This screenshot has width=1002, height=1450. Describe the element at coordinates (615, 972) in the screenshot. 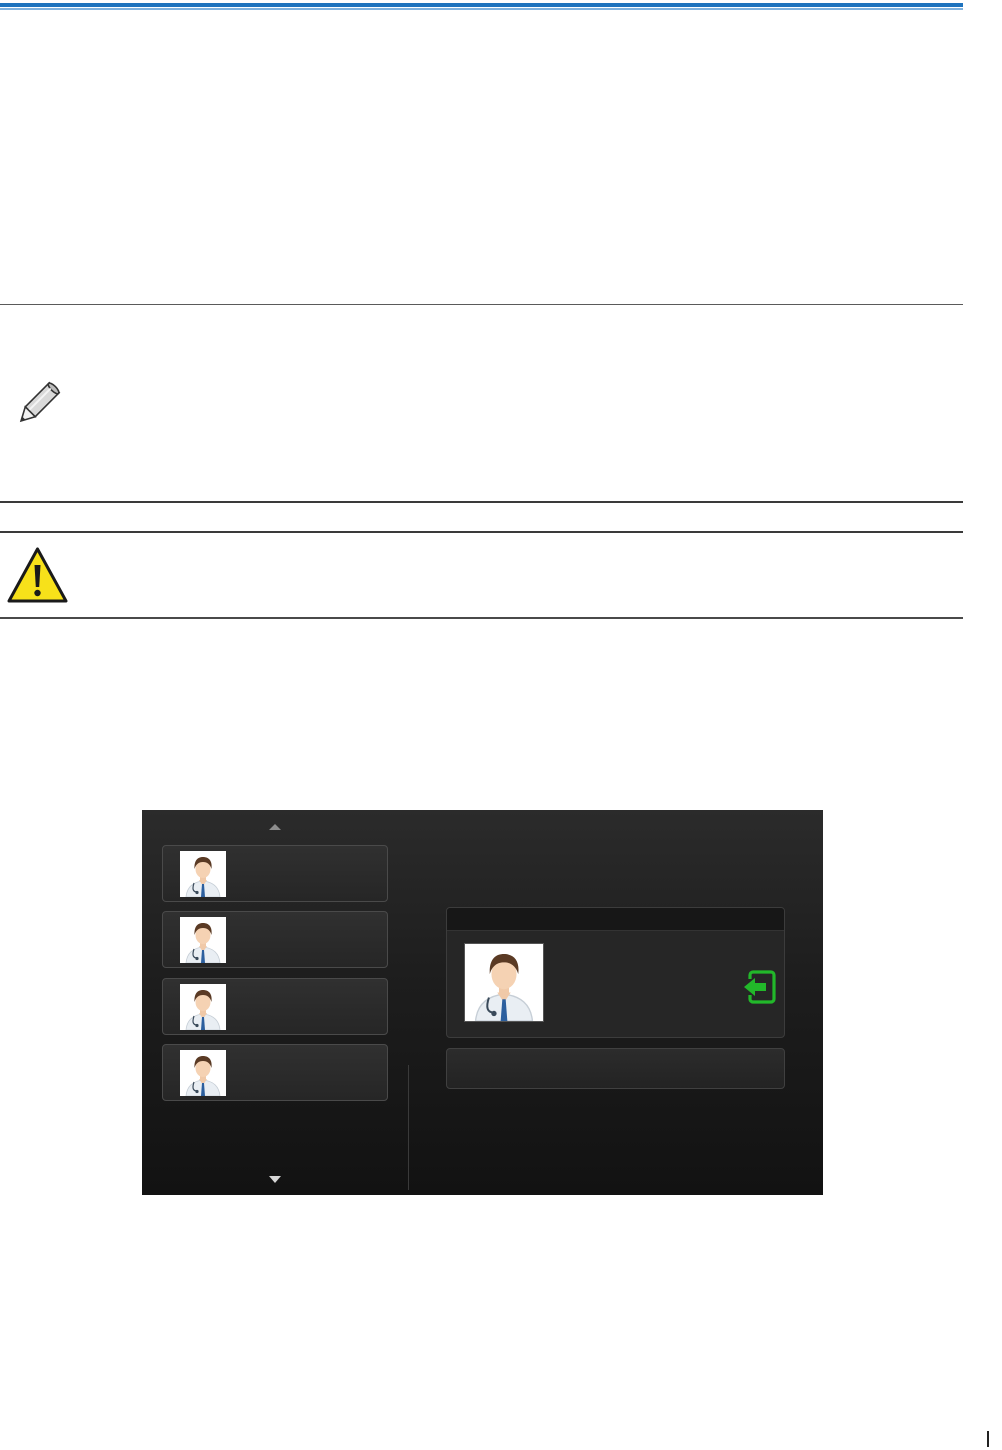

I see `selected-user-panel` at that location.